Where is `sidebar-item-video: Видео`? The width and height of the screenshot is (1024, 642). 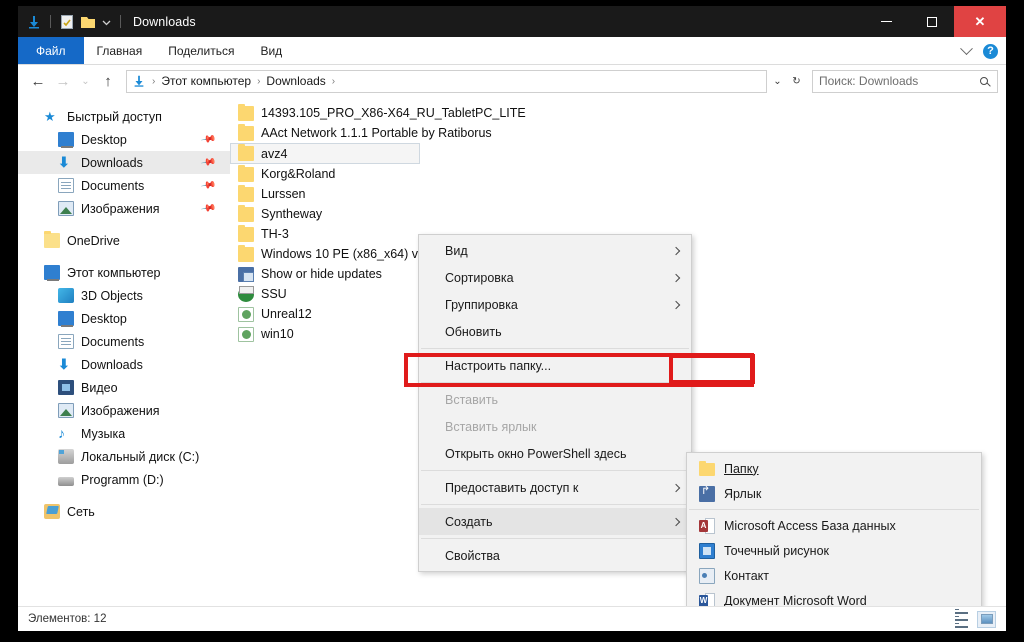 sidebar-item-video: Видео is located at coordinates (124, 387).